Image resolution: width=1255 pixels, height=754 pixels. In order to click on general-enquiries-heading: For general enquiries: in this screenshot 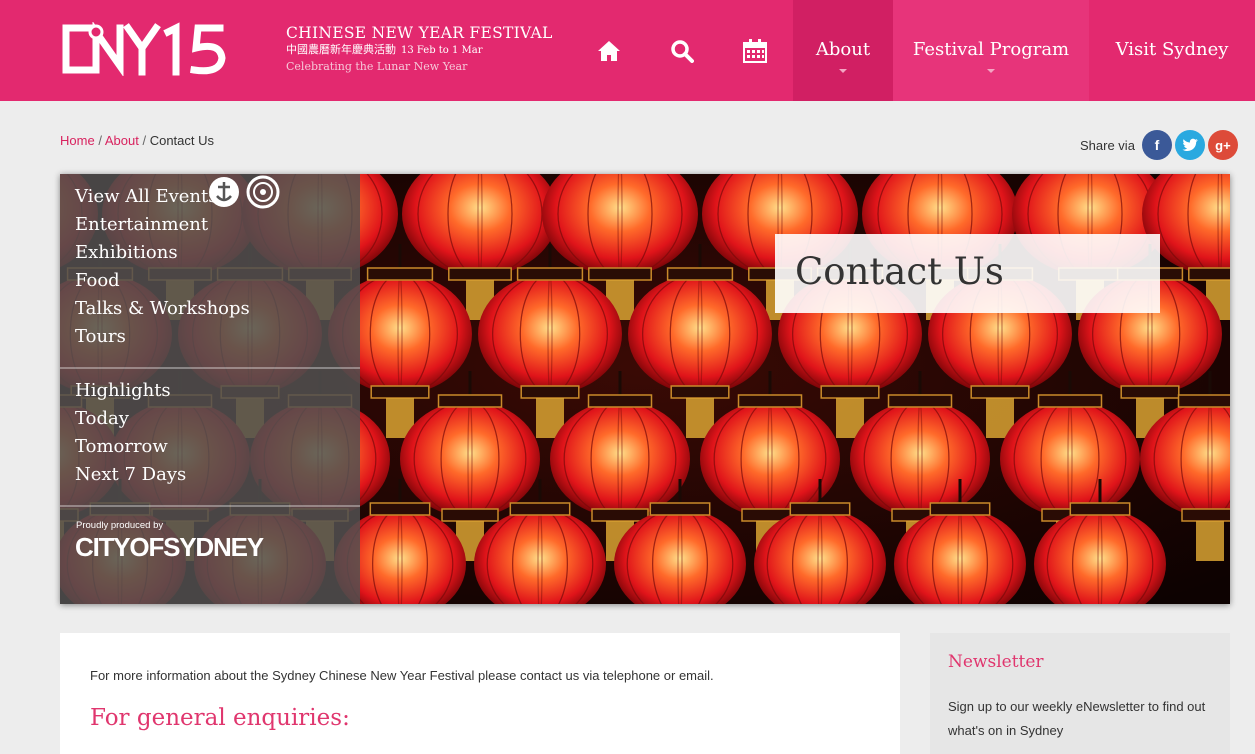, I will do `click(220, 718)`.